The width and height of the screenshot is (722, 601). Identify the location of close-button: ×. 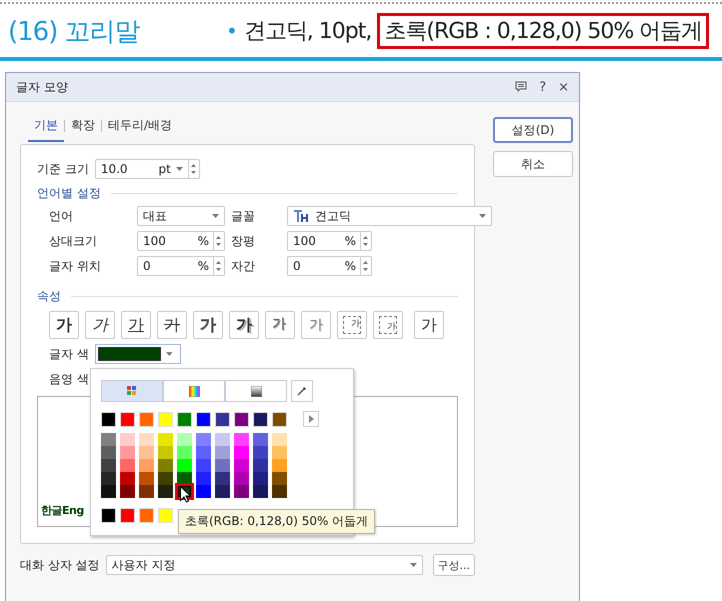
(563, 87).